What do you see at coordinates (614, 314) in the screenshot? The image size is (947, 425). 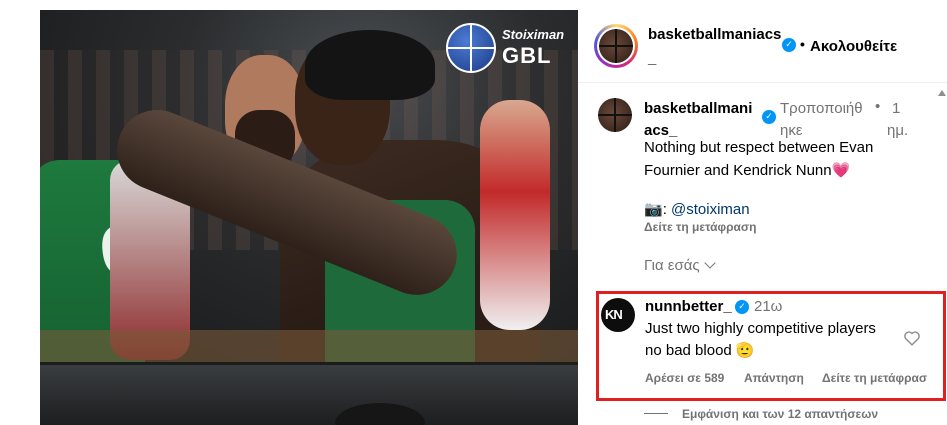 I see `comment-avatar-text: KN` at bounding box center [614, 314].